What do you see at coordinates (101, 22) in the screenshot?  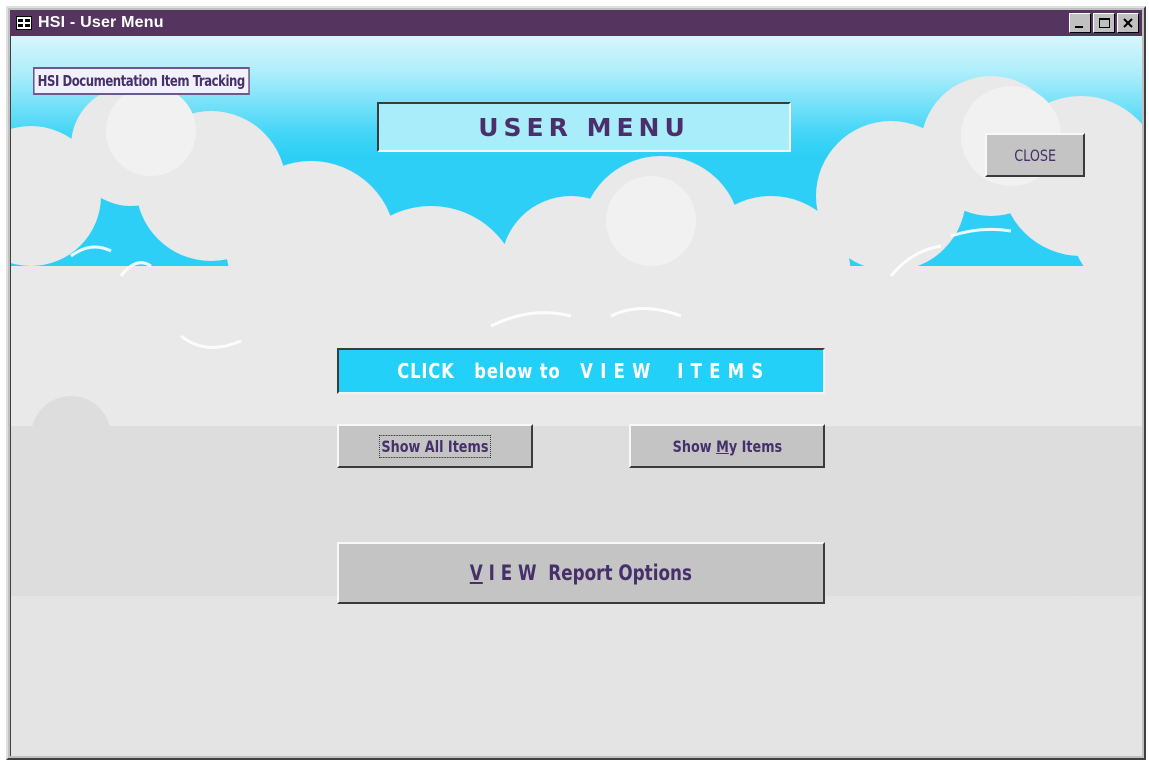 I see `window-title: HSI - User Menu` at bounding box center [101, 22].